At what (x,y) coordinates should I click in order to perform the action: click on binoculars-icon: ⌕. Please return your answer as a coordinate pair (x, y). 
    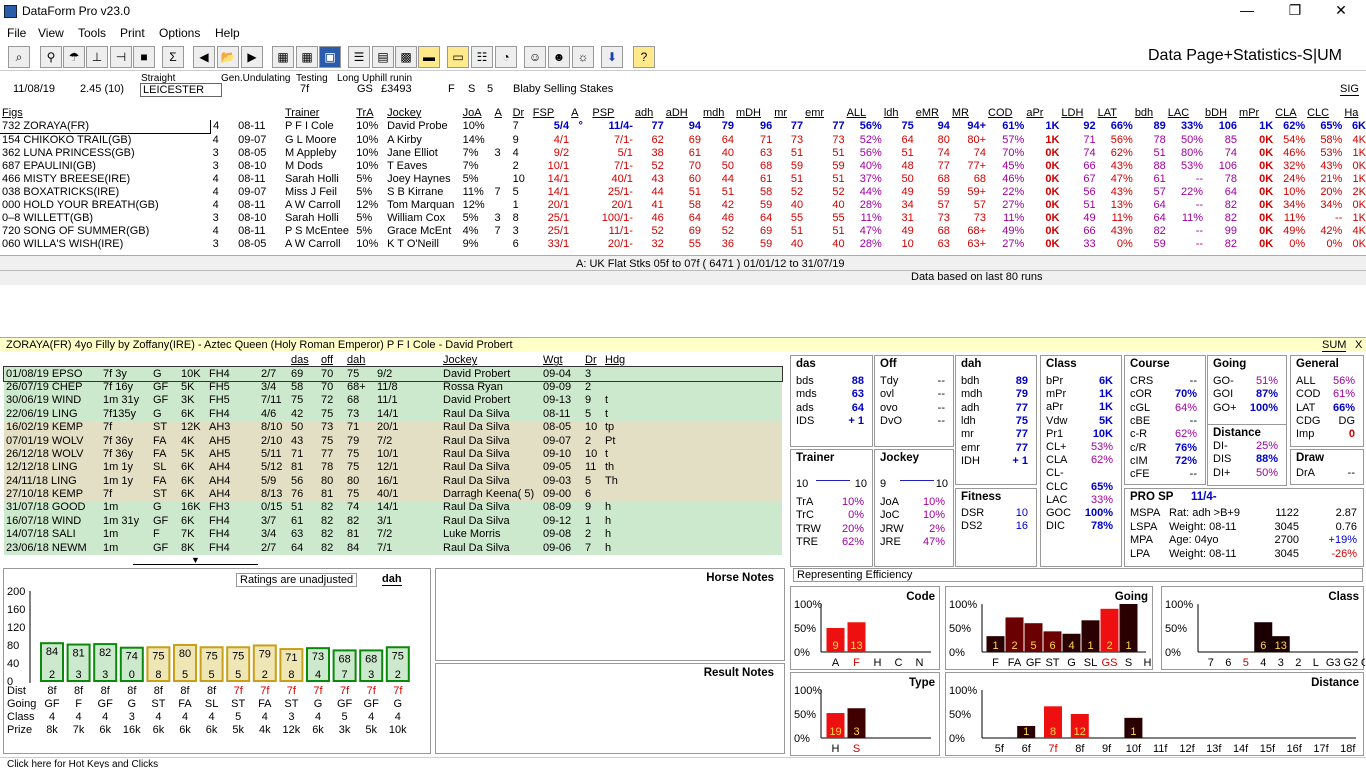
    Looking at the image, I should click on (19, 57).